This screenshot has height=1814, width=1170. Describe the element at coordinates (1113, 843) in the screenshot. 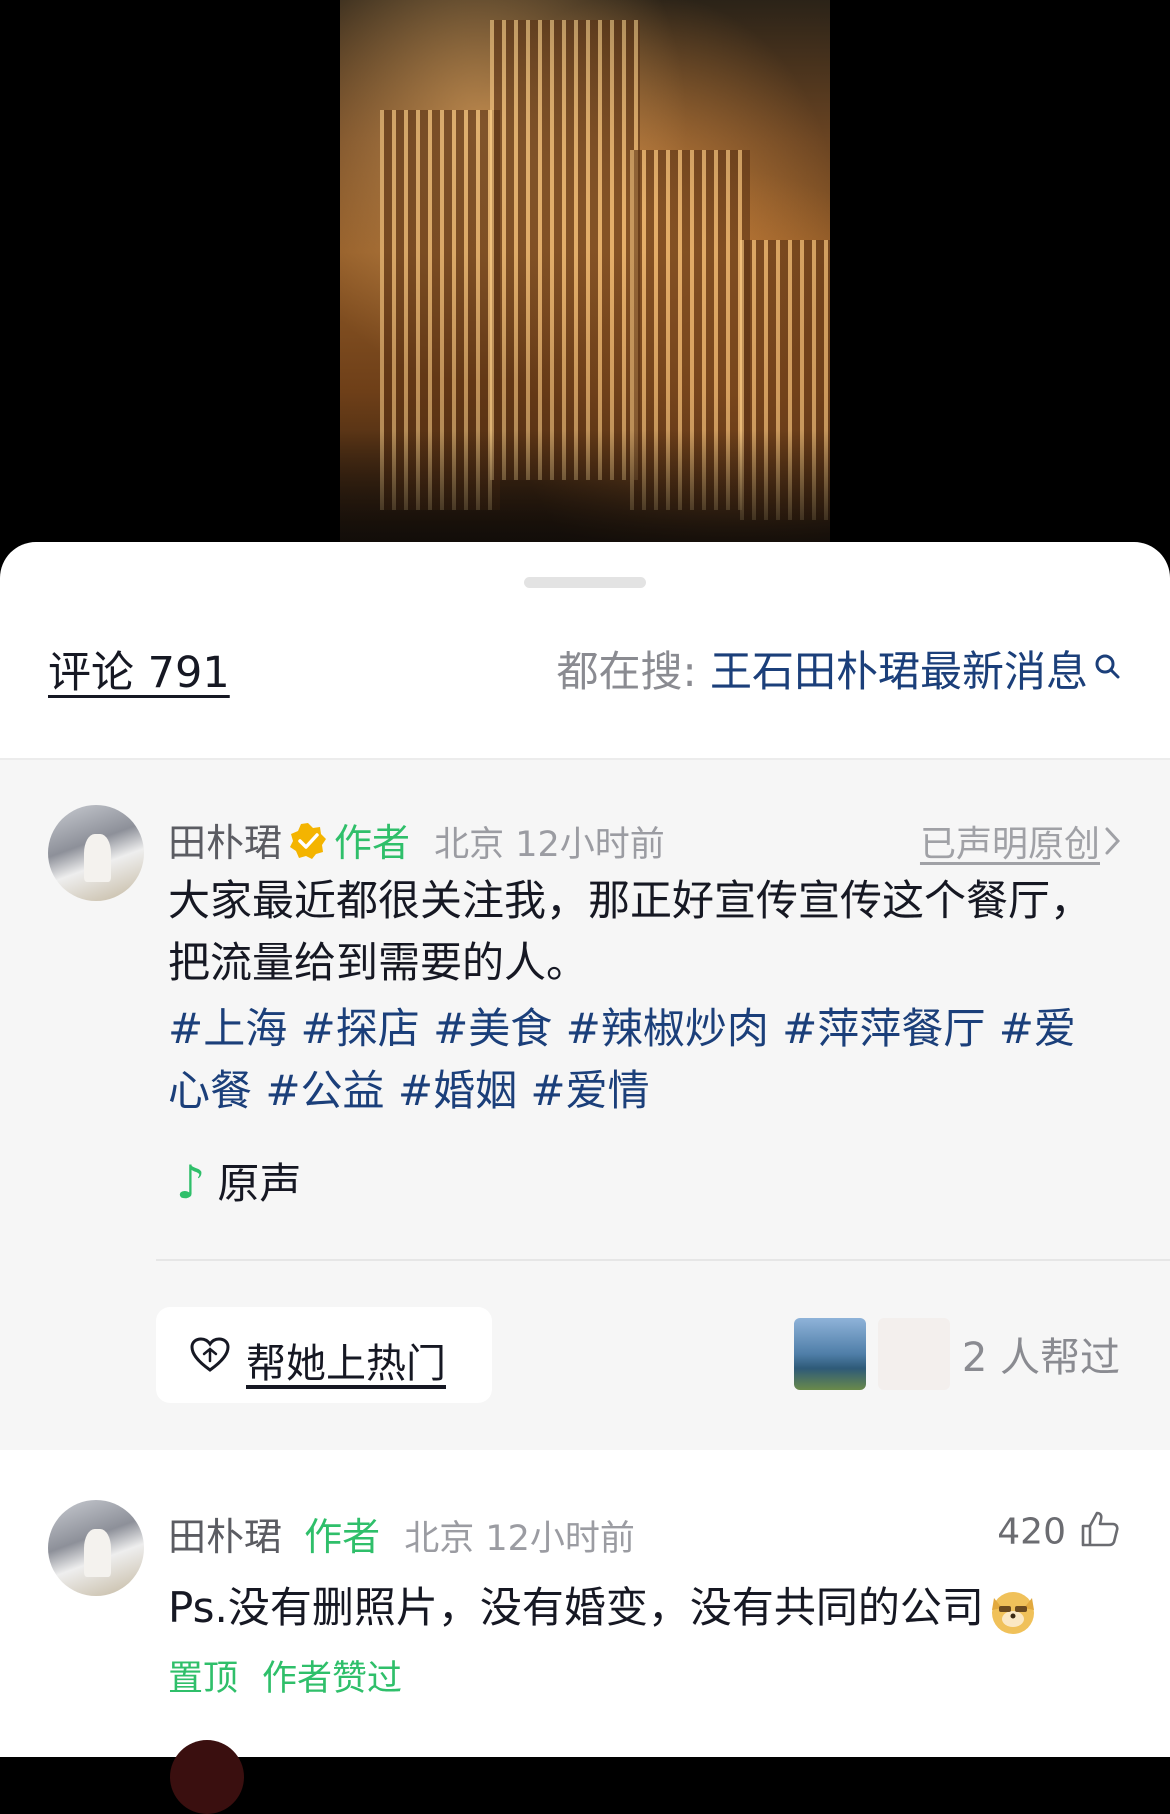

I see `chevron-right-icon` at that location.